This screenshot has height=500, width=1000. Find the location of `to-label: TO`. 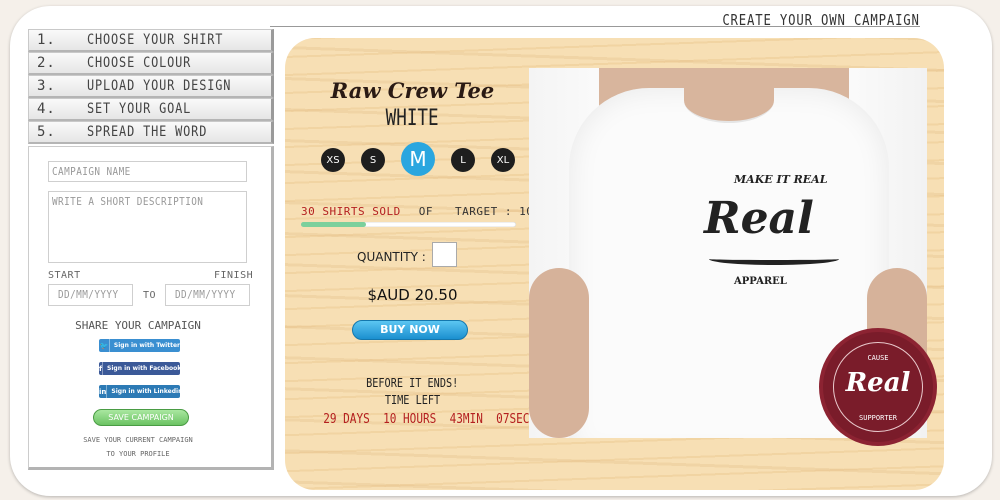

to-label: TO is located at coordinates (150, 295).